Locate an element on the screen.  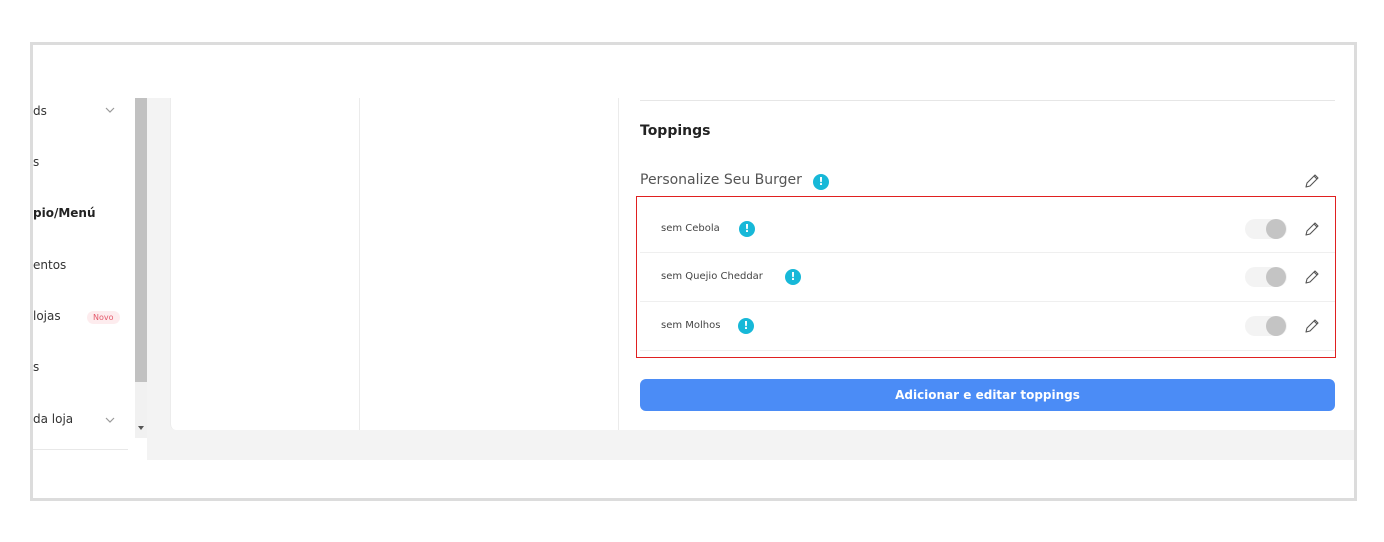
sidebar-item-lojas: lojas is located at coordinates (47, 316).